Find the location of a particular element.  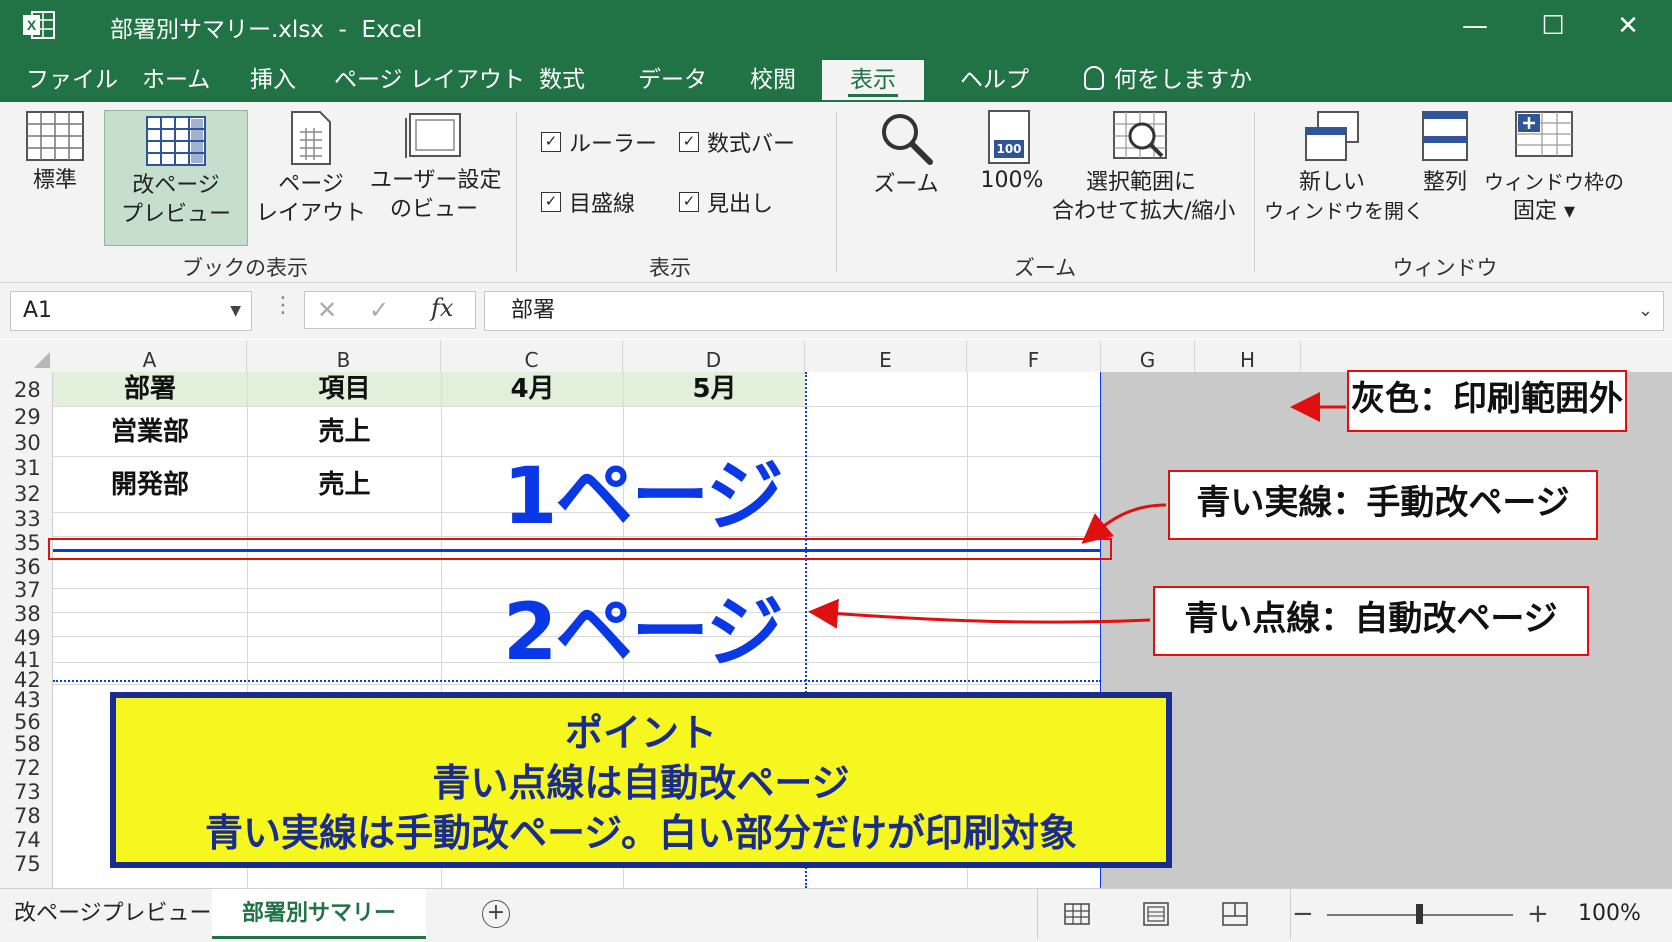

column-headers: A B C D E F G H is located at coordinates (836, 356).